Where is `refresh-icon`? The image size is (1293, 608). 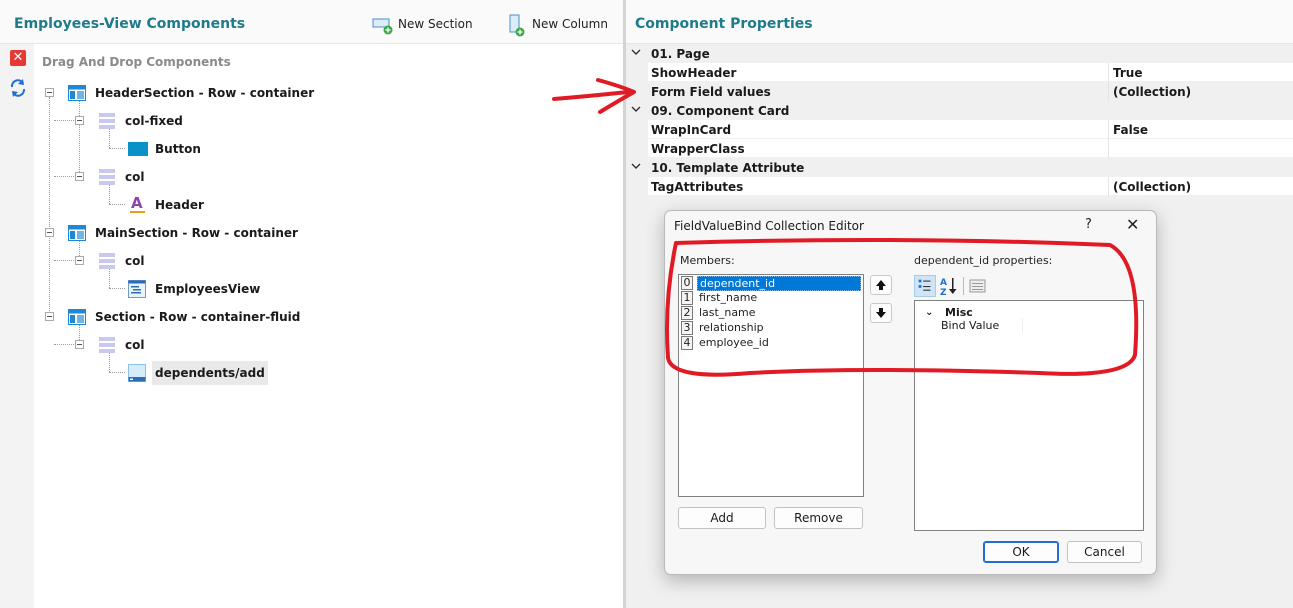 refresh-icon is located at coordinates (18, 88).